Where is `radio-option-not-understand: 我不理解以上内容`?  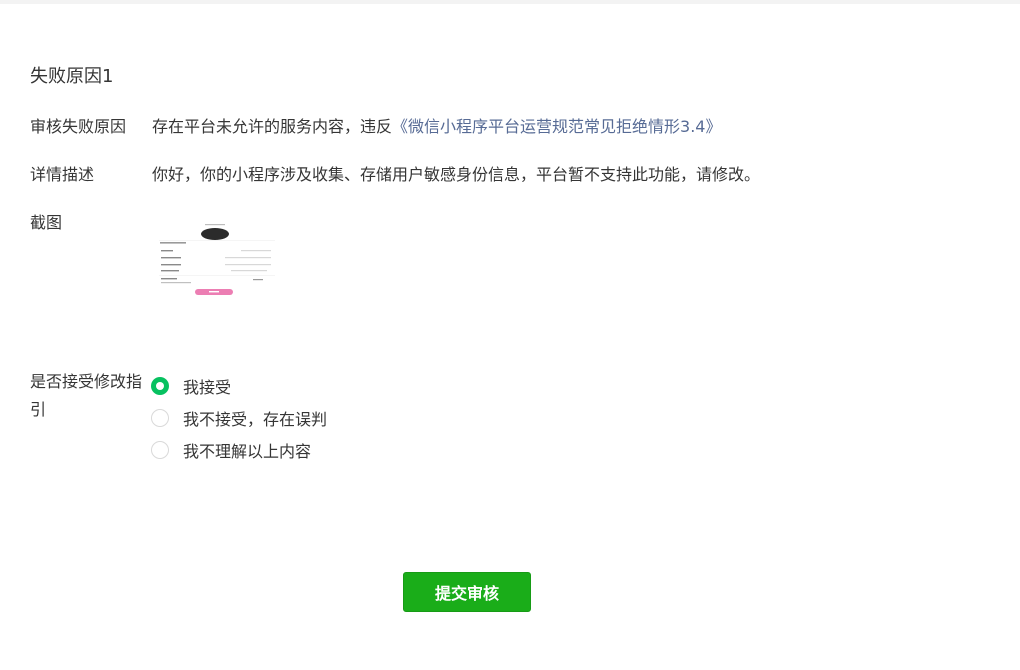
radio-option-not-understand: 我不理解以上内容 is located at coordinates (239, 450).